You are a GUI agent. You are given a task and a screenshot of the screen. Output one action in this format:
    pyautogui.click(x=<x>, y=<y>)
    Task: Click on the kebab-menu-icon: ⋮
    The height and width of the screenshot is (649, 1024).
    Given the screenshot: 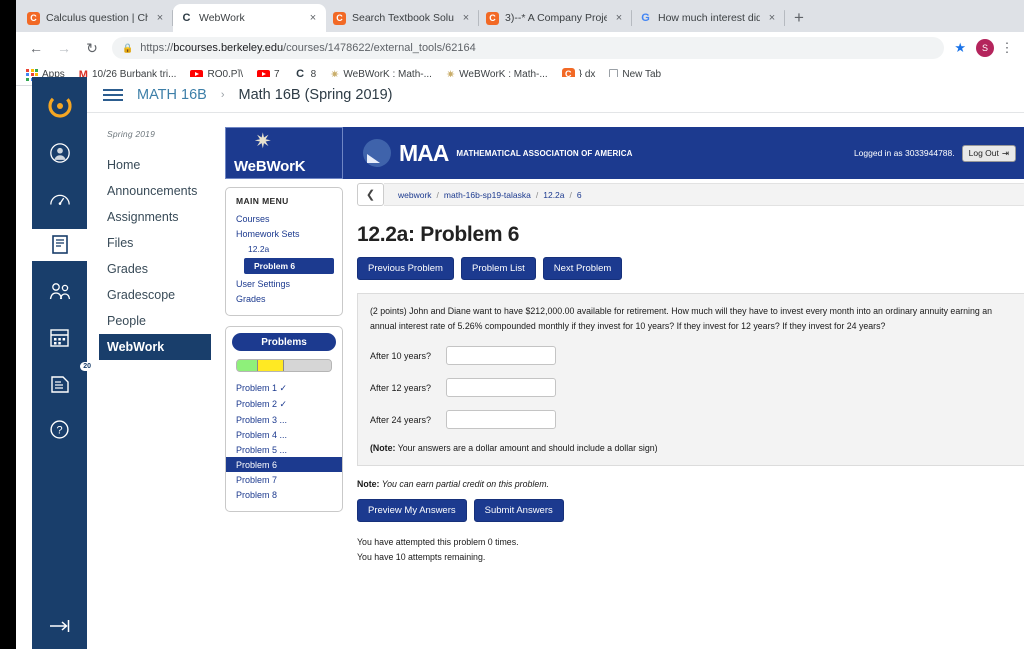 What is the action you would take?
    pyautogui.click(x=1007, y=48)
    